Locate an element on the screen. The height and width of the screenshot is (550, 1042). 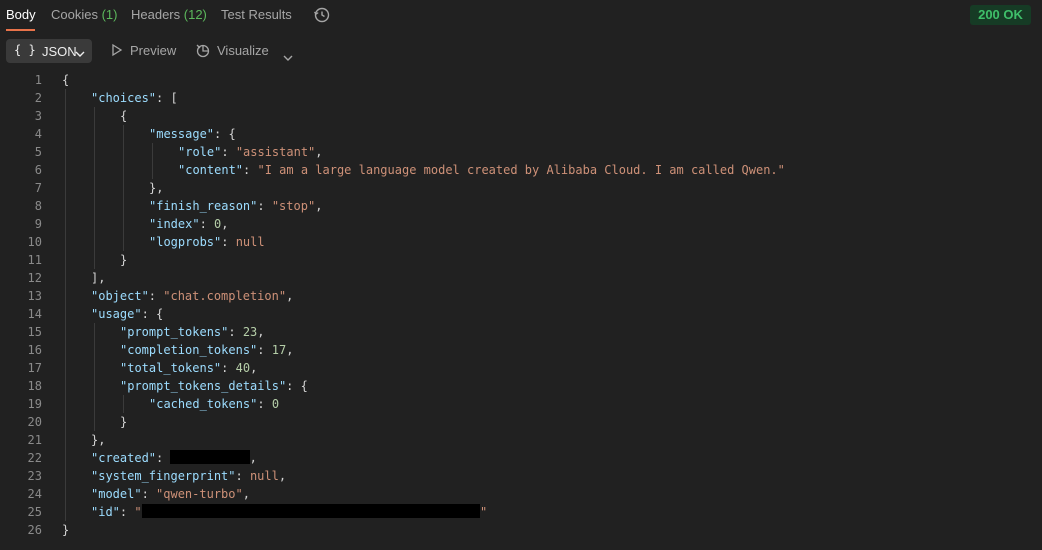
line-number: 6 is located at coordinates (38, 170).